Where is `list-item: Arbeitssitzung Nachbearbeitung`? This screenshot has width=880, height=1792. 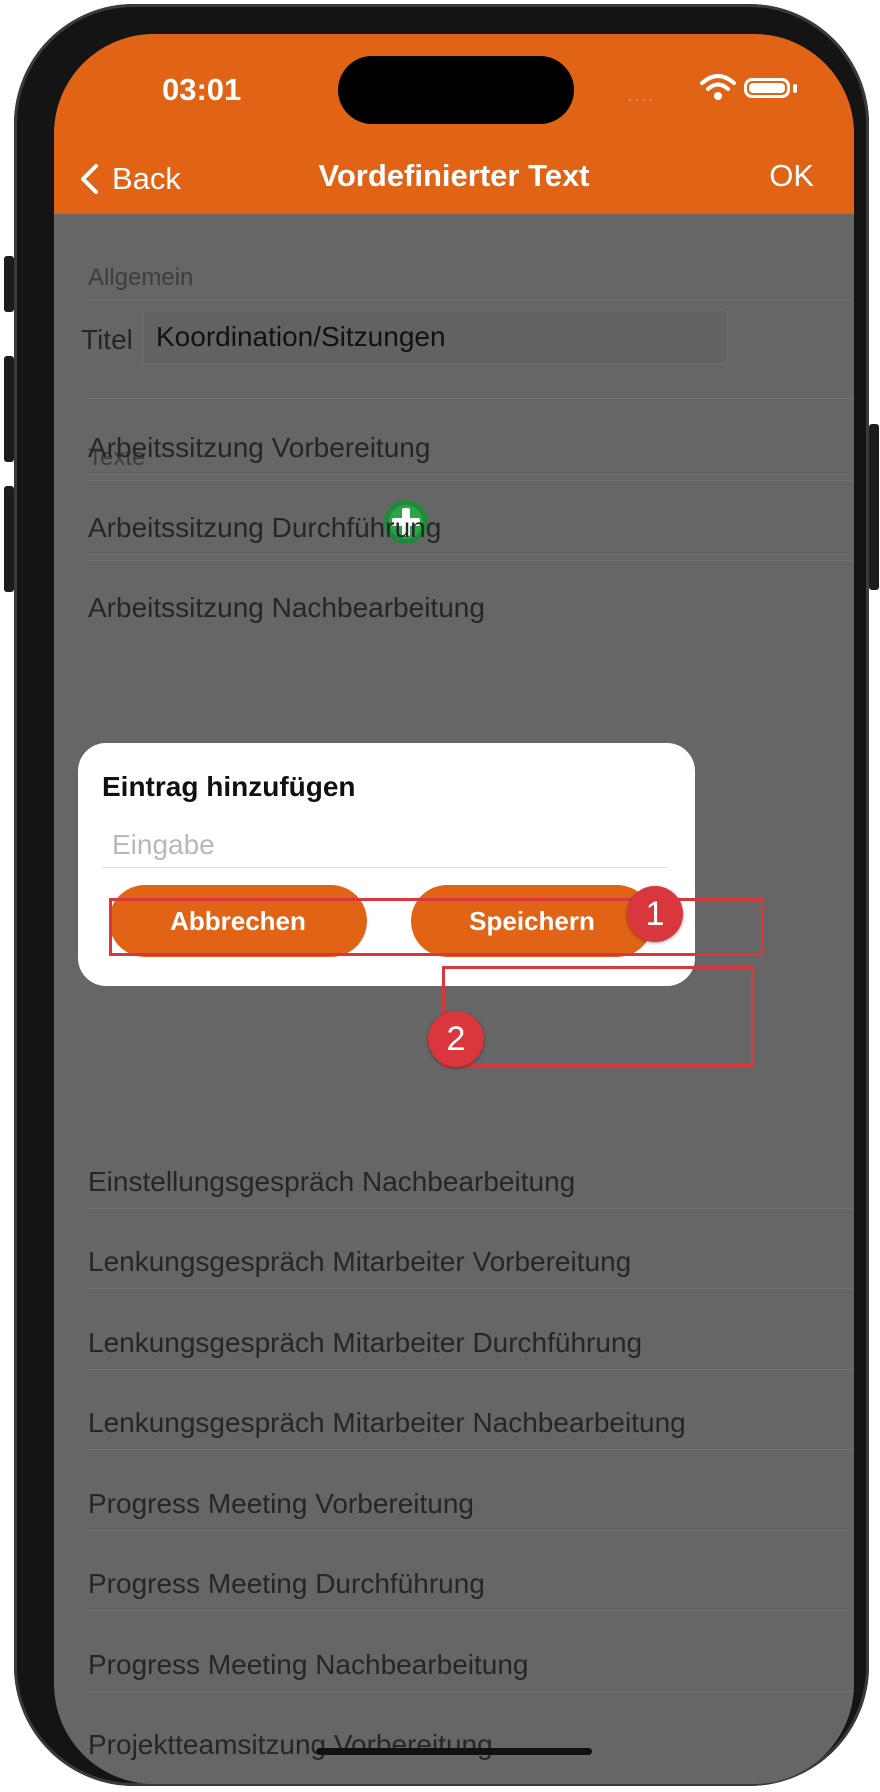 list-item: Arbeitssitzung Nachbearbeitung is located at coordinates (286, 608).